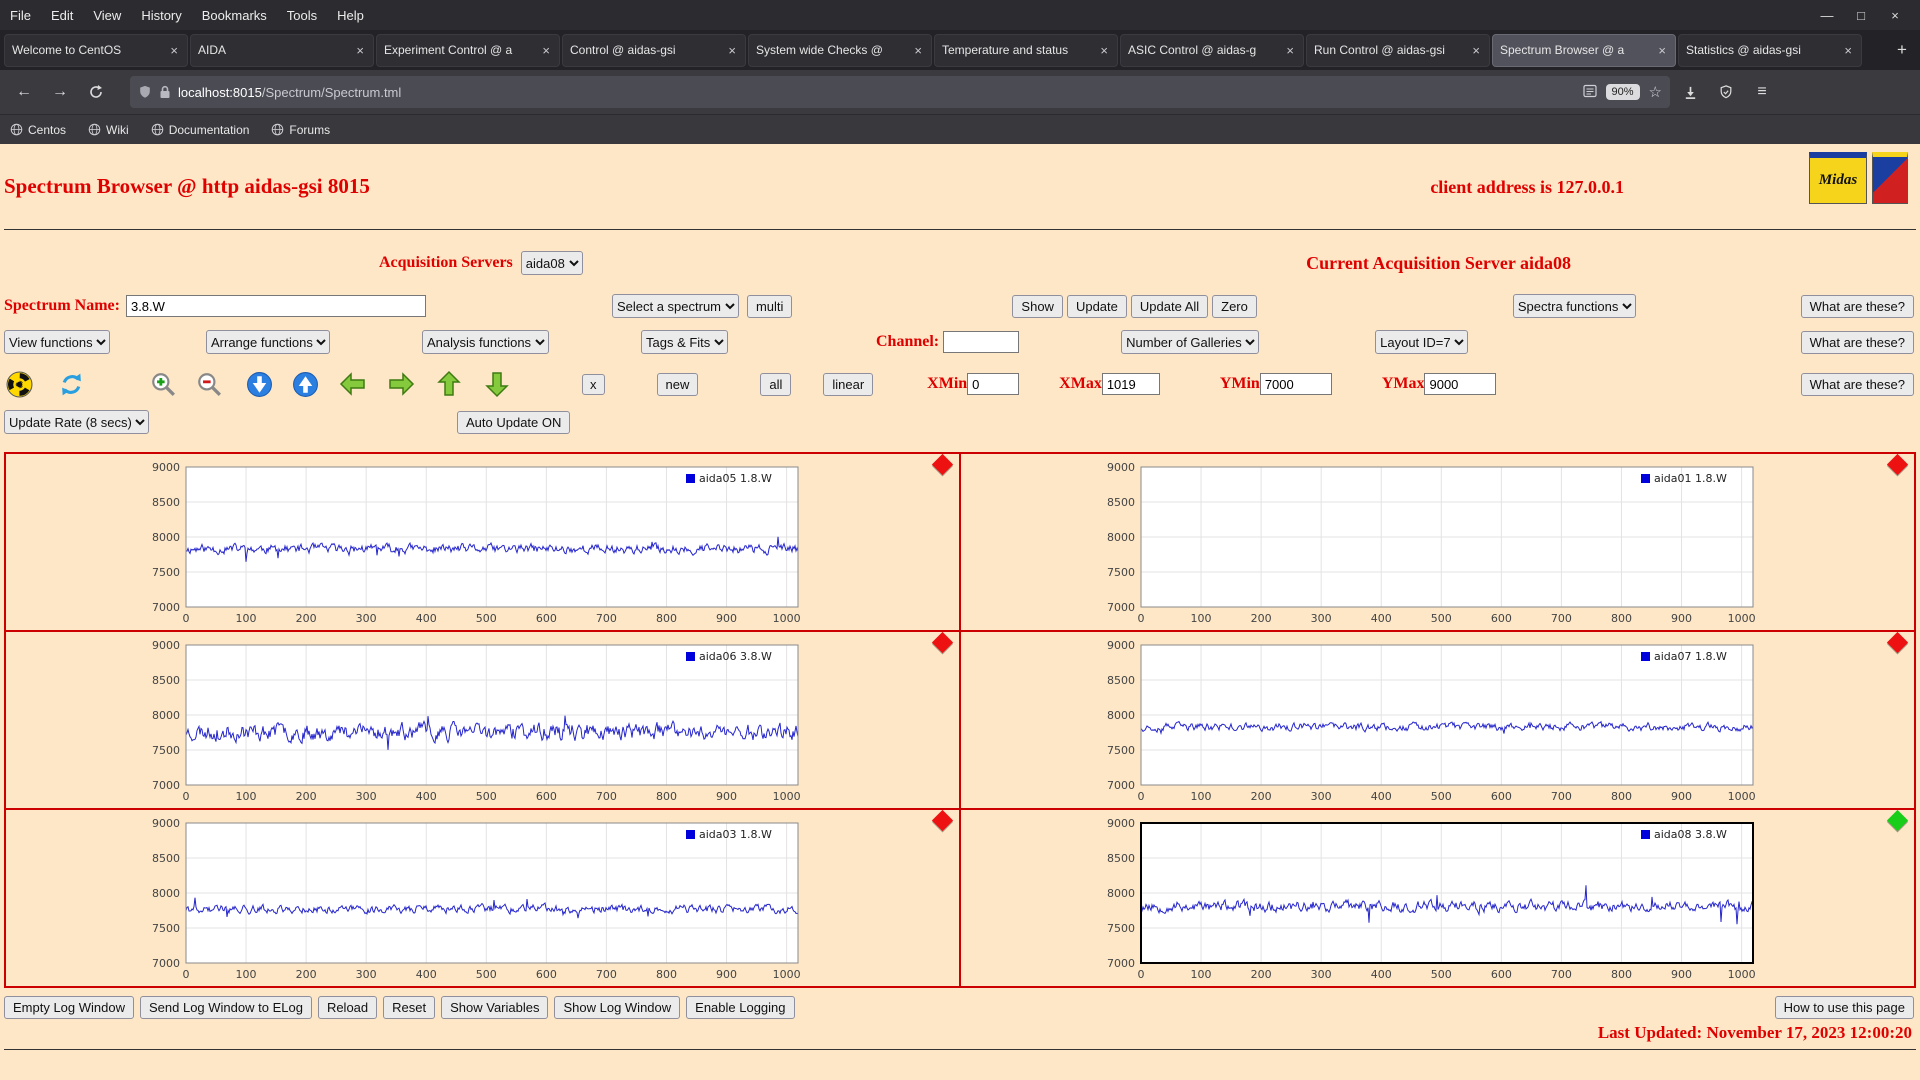  I want to click on move-right-icon, so click(401, 384).